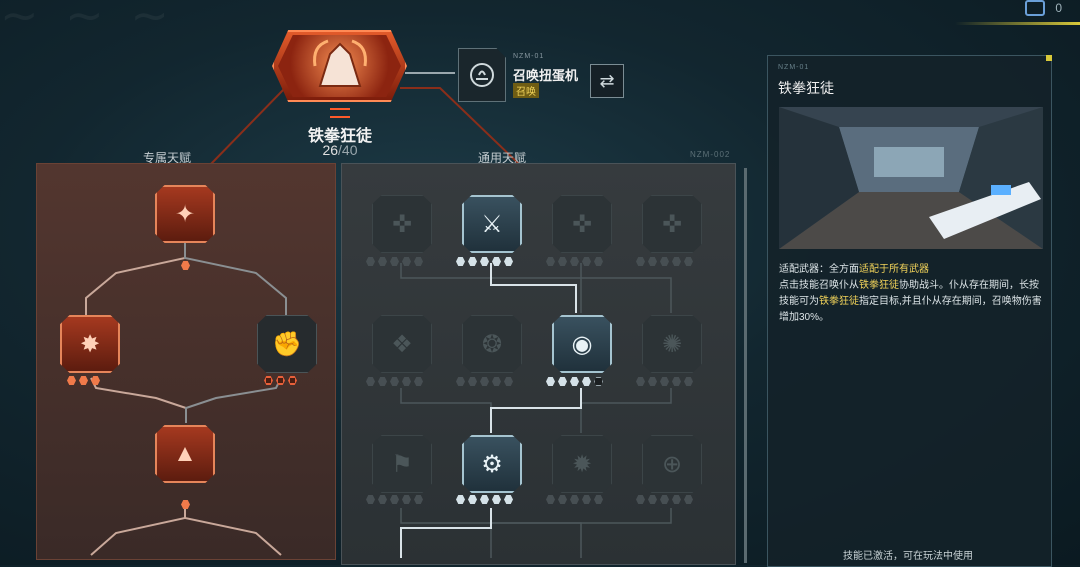 This screenshot has width=1080, height=567. Describe the element at coordinates (664, 381) in the screenshot. I see `talent-gen-8-levels` at that location.